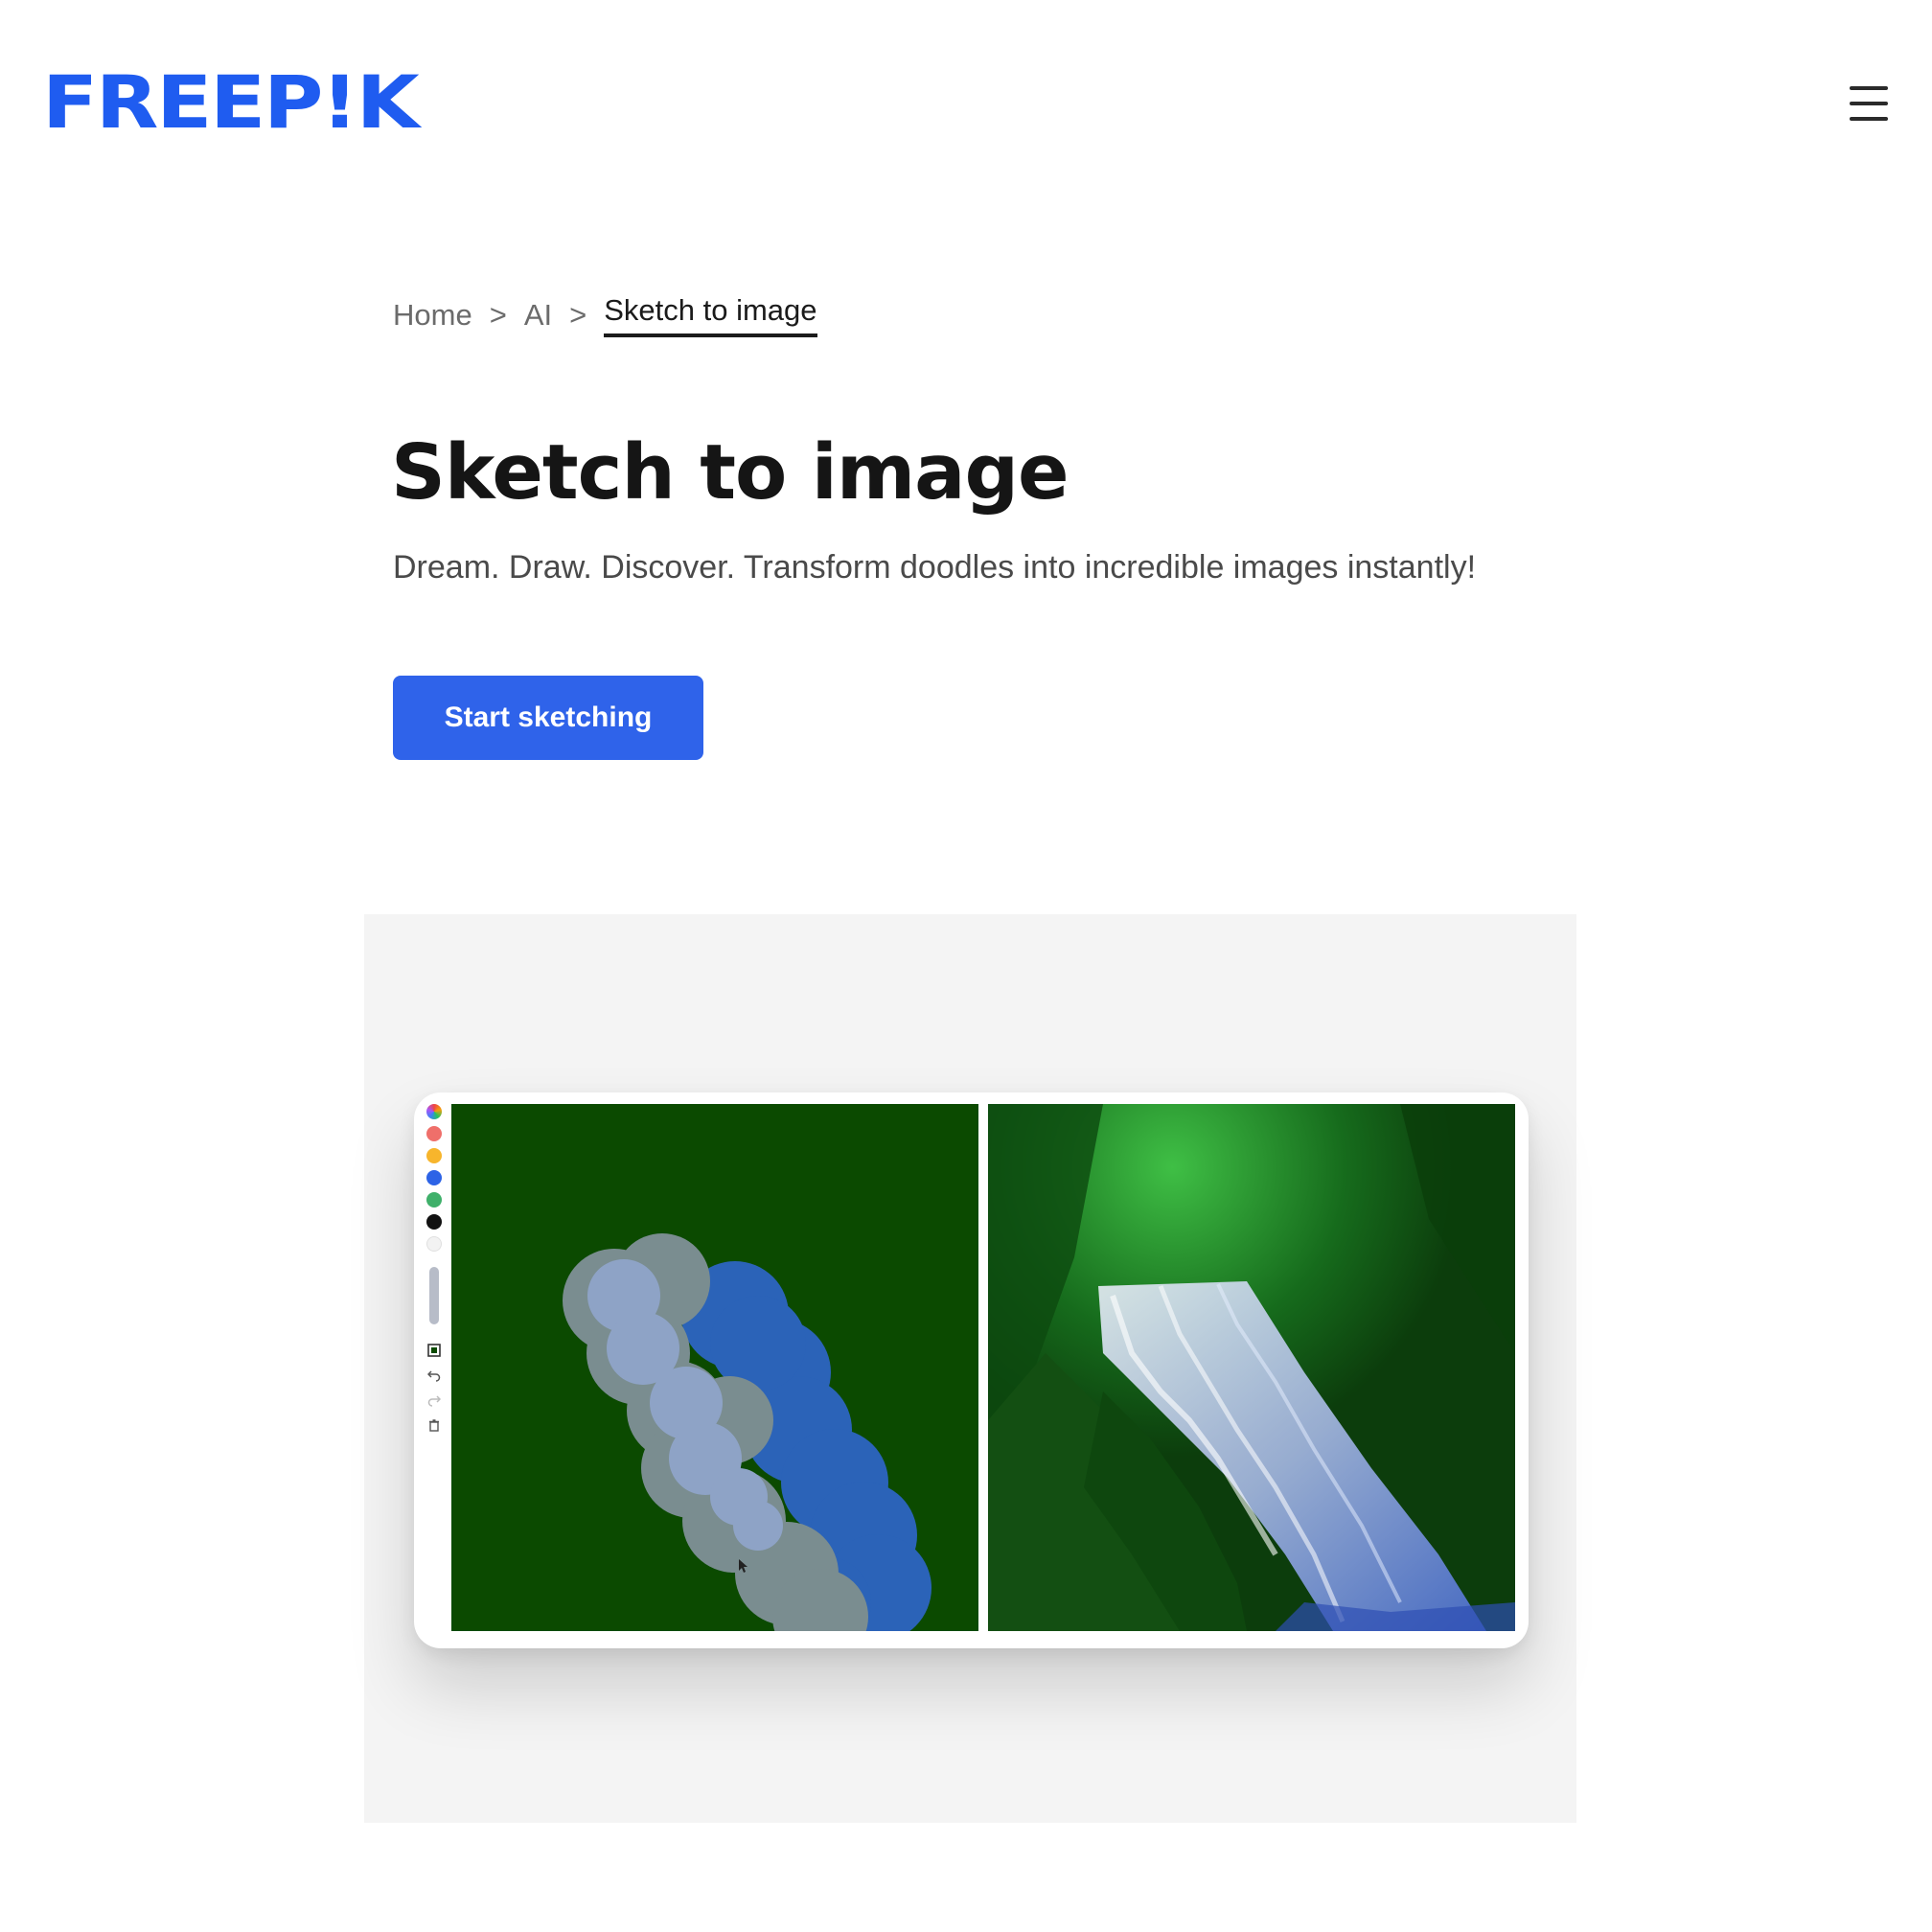 Image resolution: width=1932 pixels, height=1932 pixels. Describe the element at coordinates (434, 1402) in the screenshot. I see `redo-icon` at that location.